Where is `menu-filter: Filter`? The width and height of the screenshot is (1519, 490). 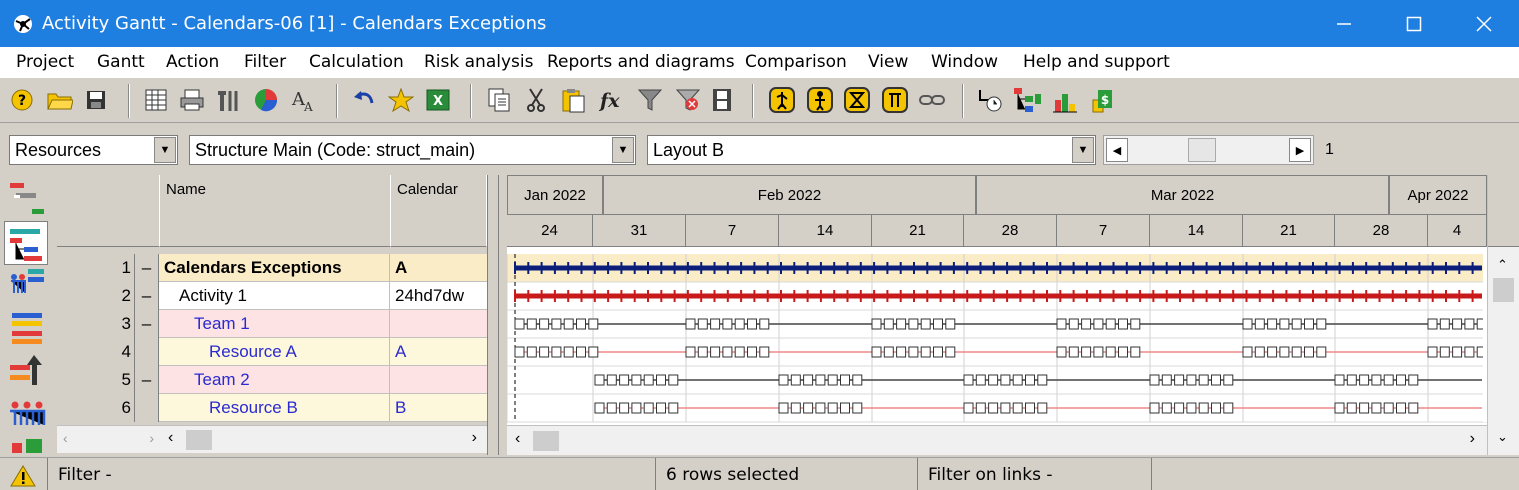
menu-filter: Filter is located at coordinates (265, 62).